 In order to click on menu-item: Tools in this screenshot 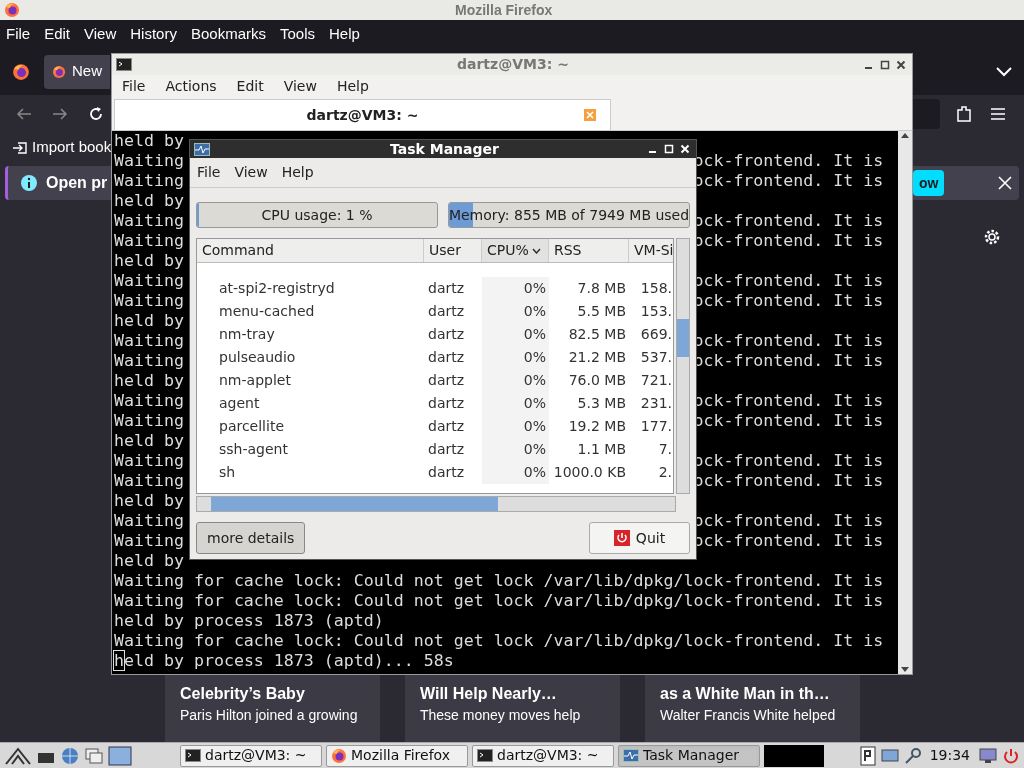, I will do `click(297, 34)`.